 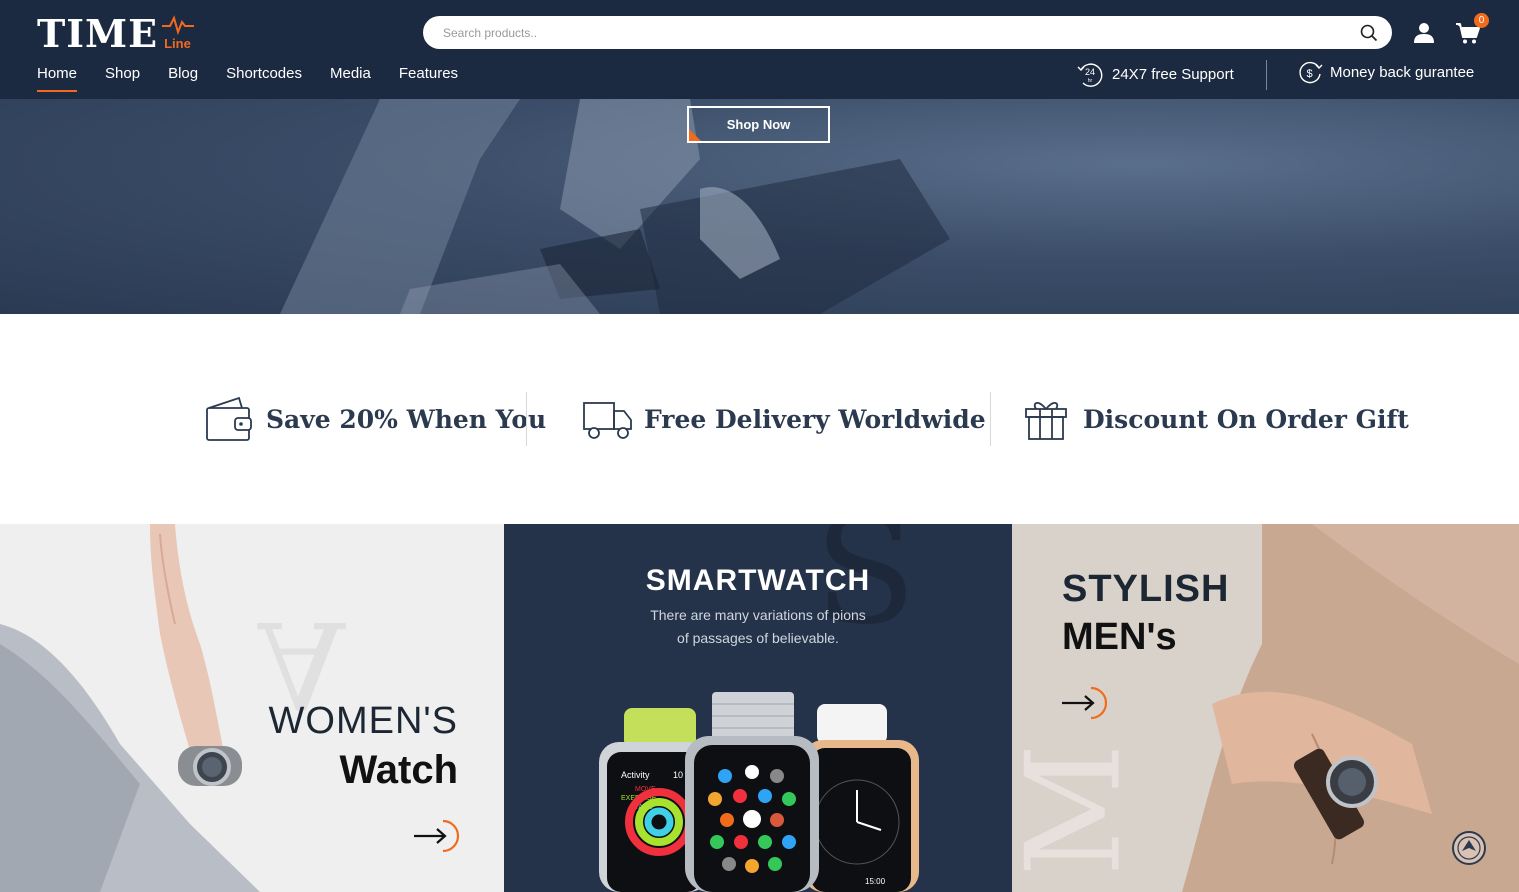 What do you see at coordinates (883, 32) in the screenshot?
I see `search-input` at bounding box center [883, 32].